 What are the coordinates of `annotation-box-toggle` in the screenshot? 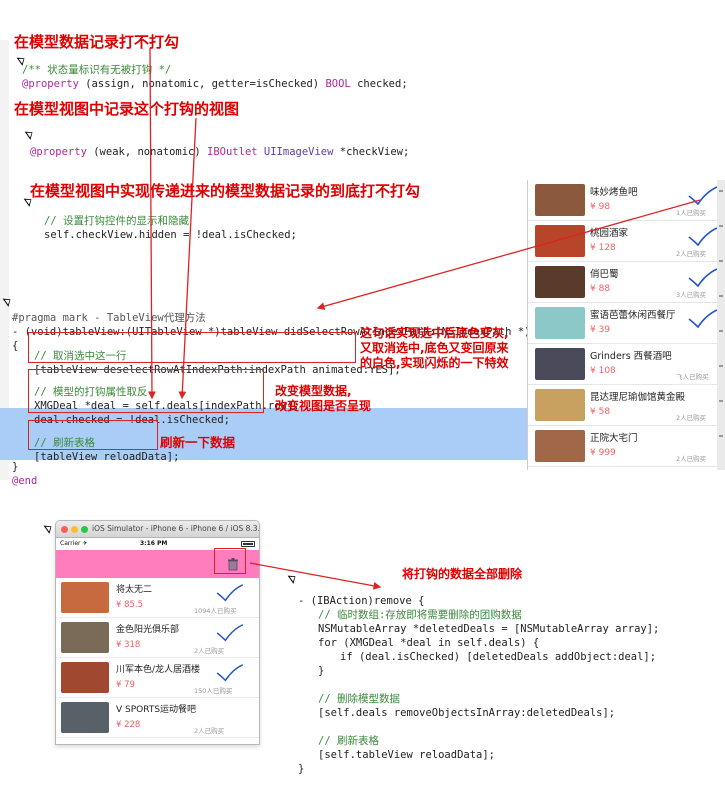 It's located at (146, 391).